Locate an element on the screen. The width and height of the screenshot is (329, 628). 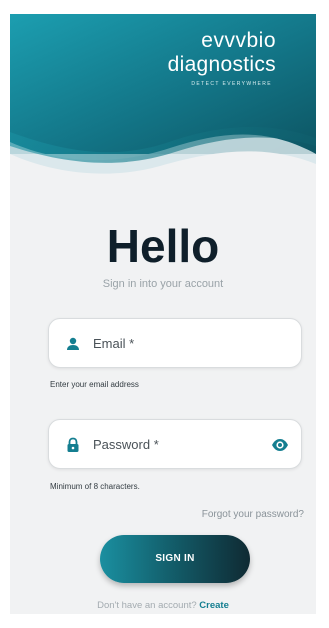
page-subtitle: Sign in into your account is located at coordinates (163, 284).